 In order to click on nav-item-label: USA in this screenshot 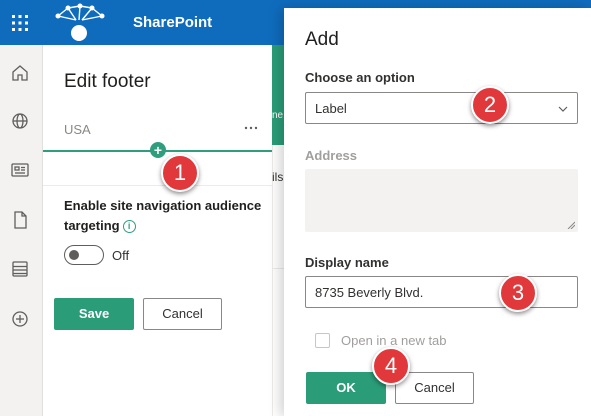, I will do `click(77, 129)`.